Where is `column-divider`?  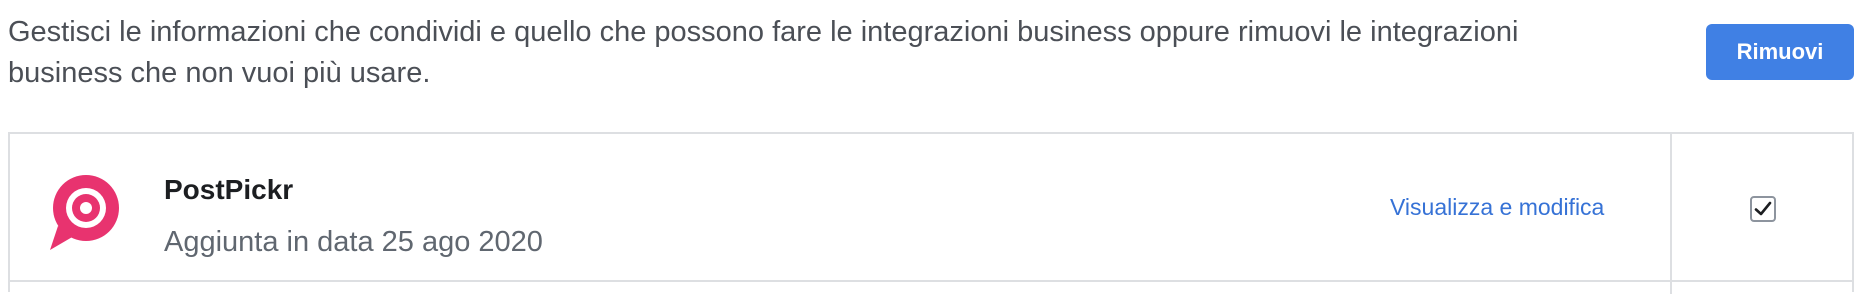 column-divider is located at coordinates (1671, 214).